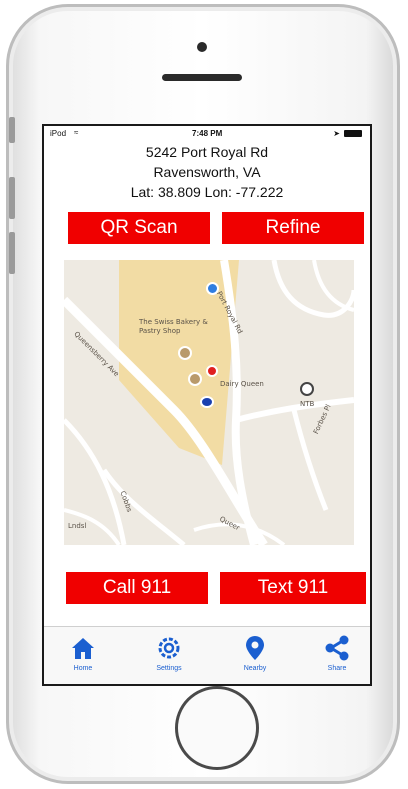  Describe the element at coordinates (353, 133) in the screenshot. I see `battery-icon` at that location.